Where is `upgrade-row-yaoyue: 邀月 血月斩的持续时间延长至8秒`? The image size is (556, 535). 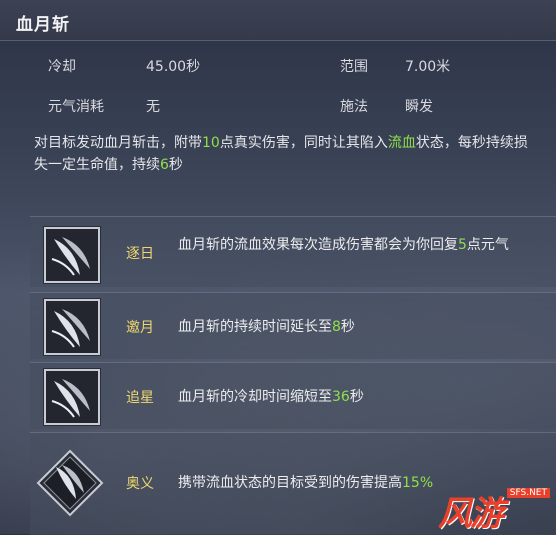
upgrade-row-yaoyue: 邀月 血月斩的持续时间延长至8秒 is located at coordinates (293, 325).